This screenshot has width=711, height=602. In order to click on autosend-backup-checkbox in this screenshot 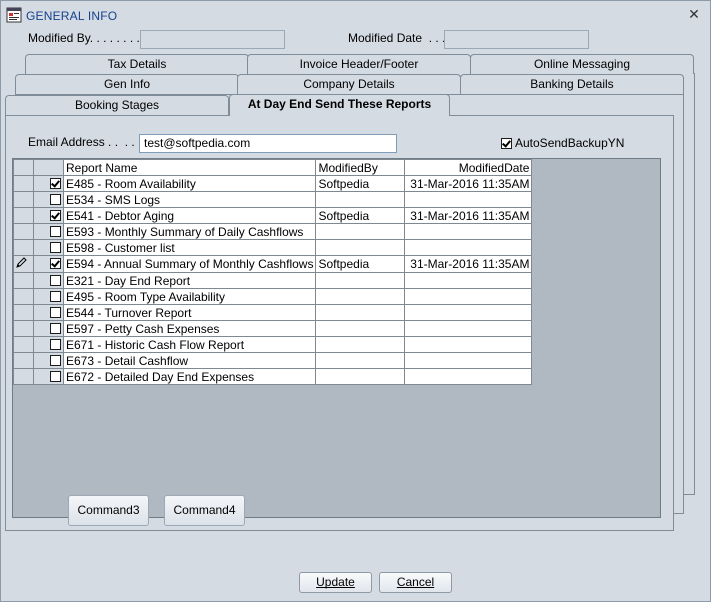, I will do `click(506, 143)`.